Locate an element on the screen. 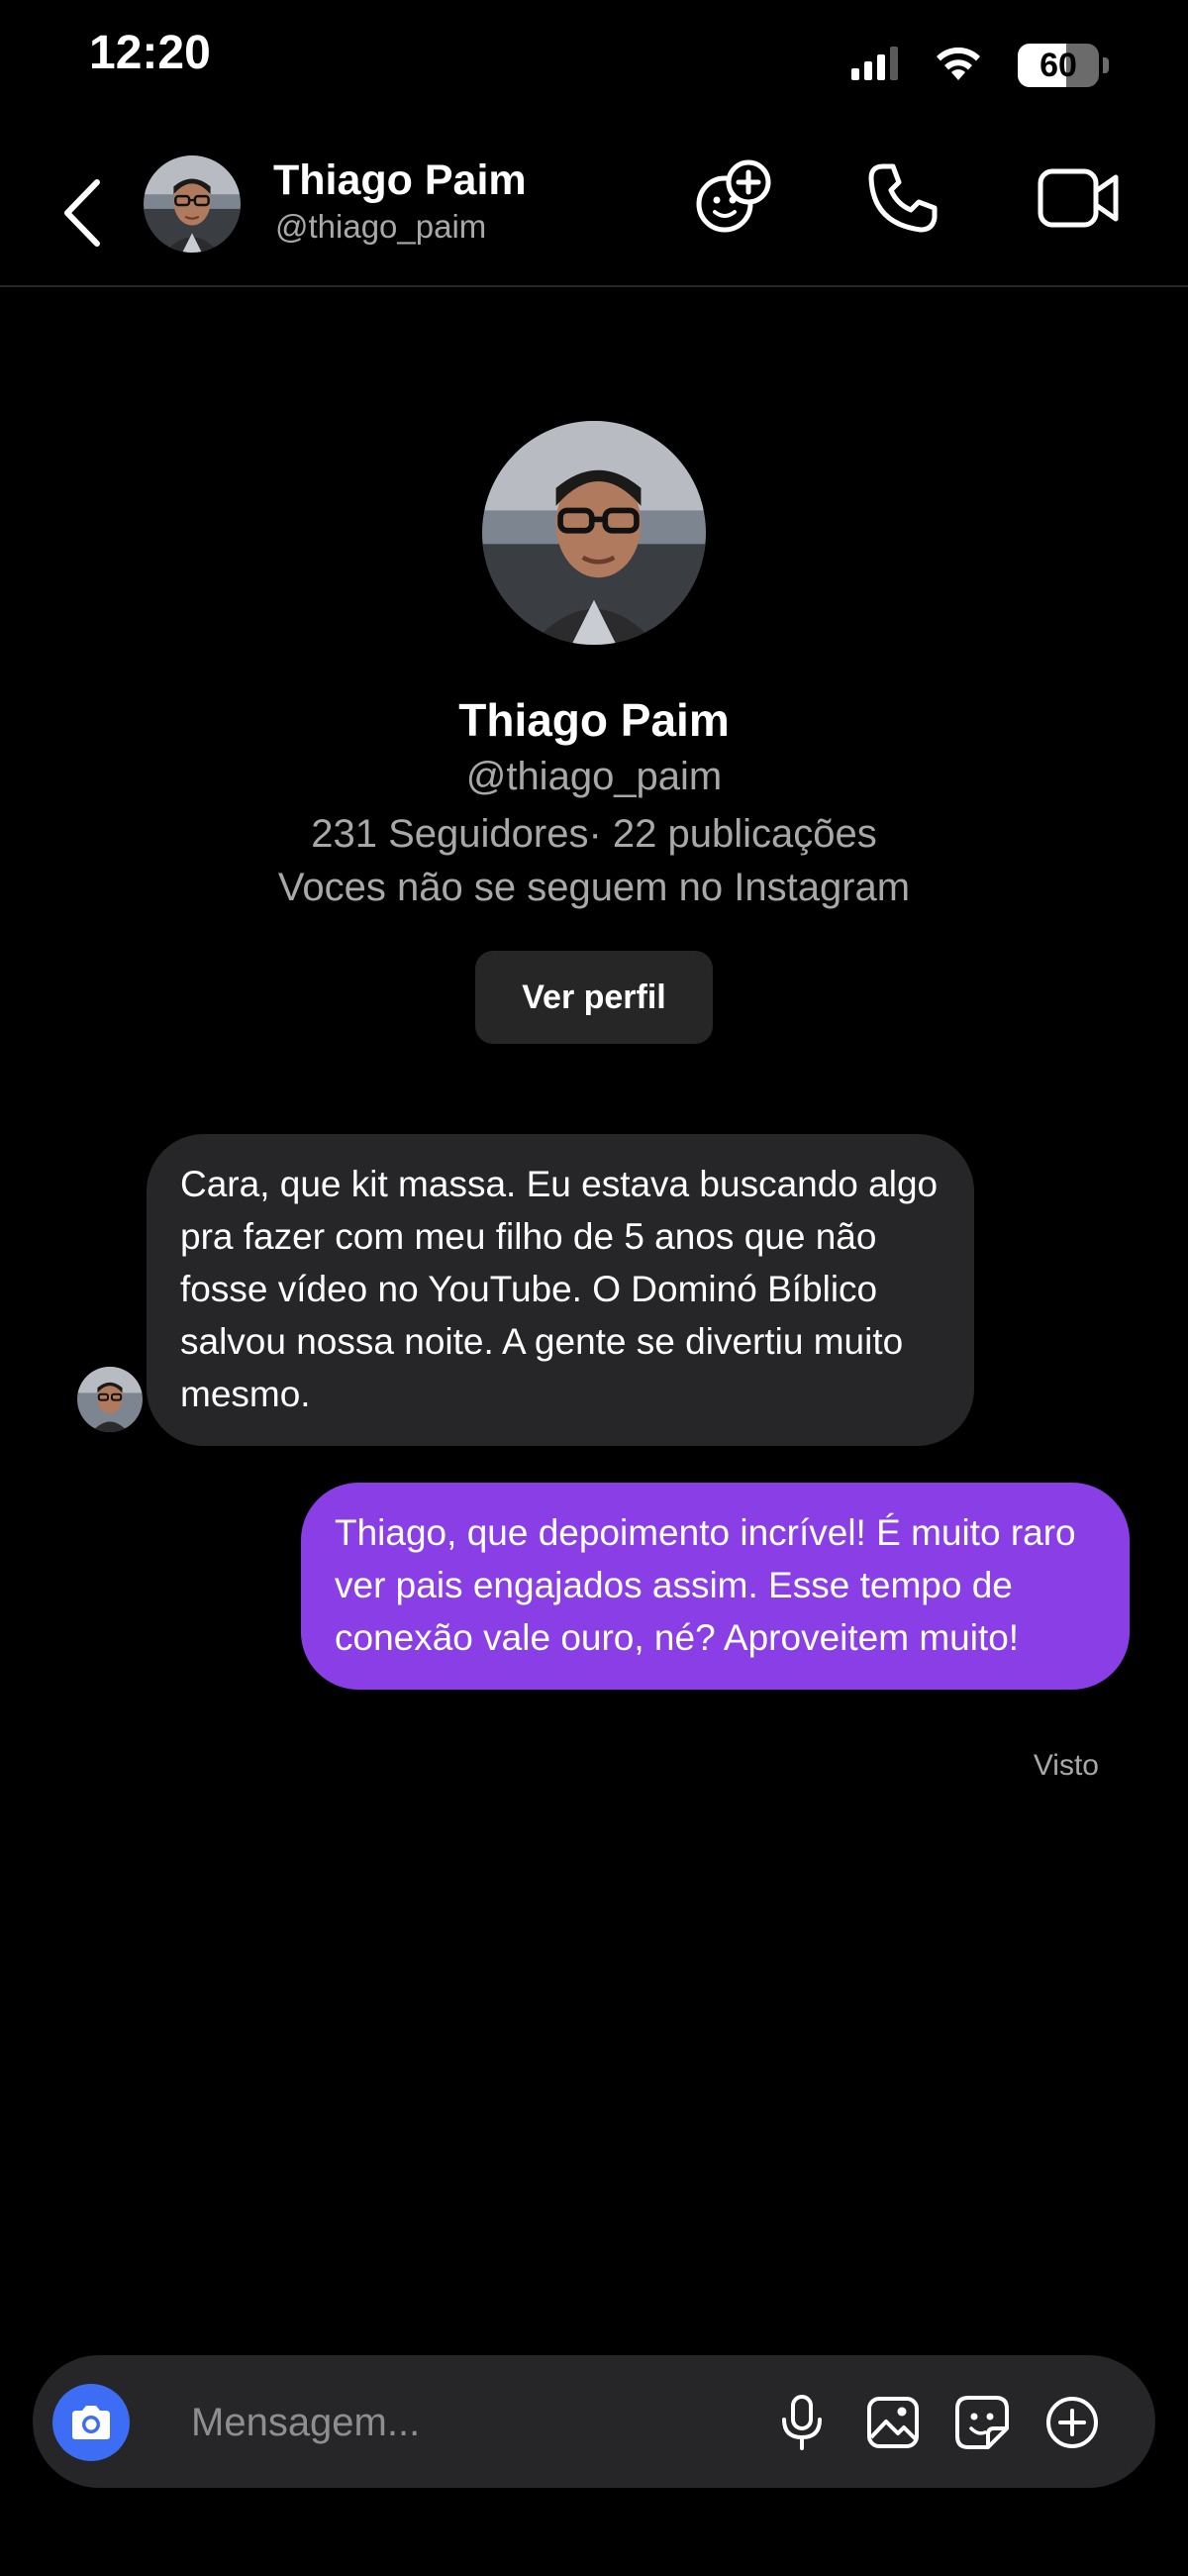 The height and width of the screenshot is (2576, 1188). back-button is located at coordinates (81, 213).